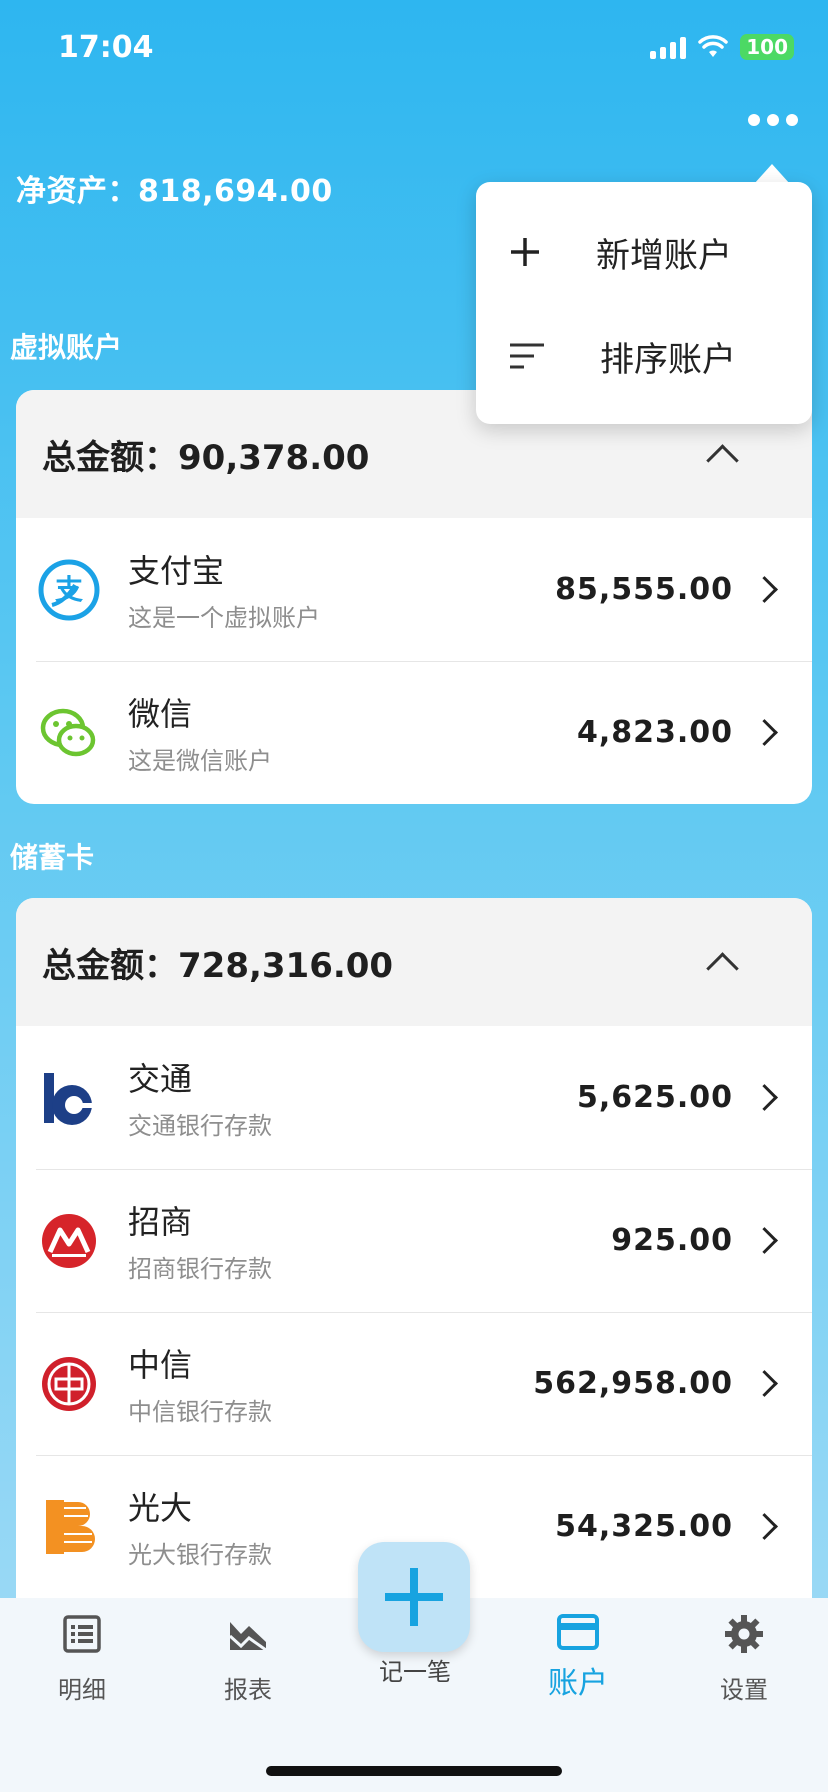  Describe the element at coordinates (744, 1659) in the screenshot. I see `tab-settings: 设置` at that location.